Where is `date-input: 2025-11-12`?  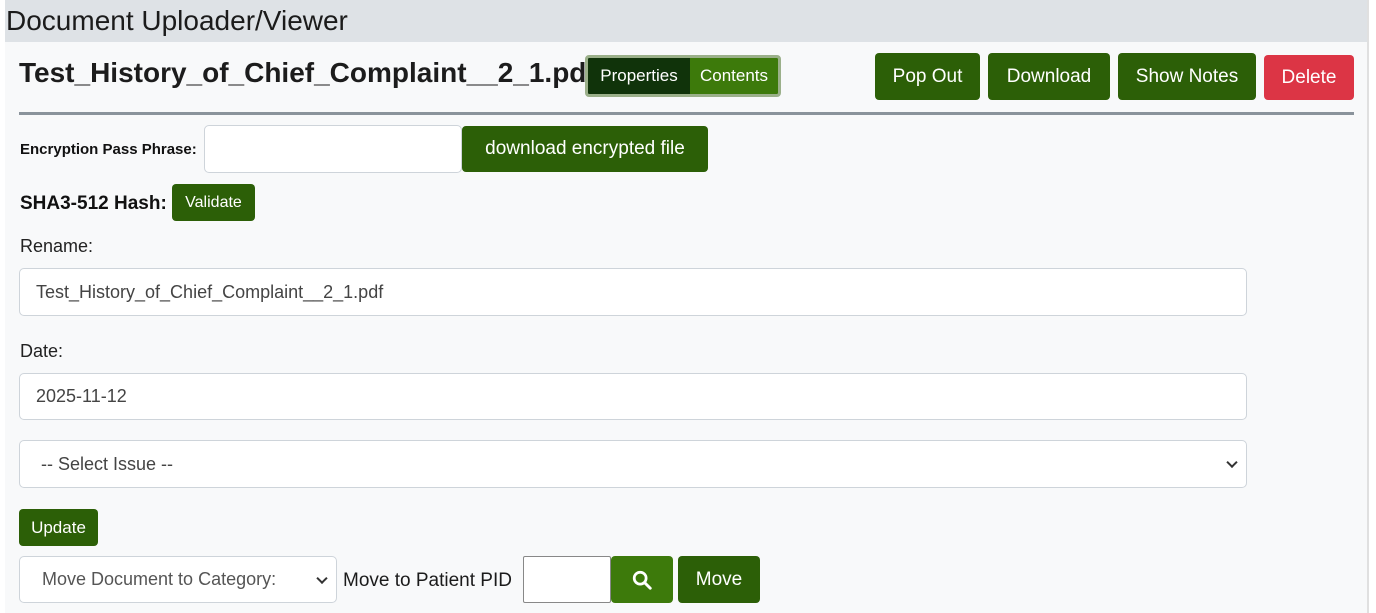 date-input: 2025-11-12 is located at coordinates (633, 396).